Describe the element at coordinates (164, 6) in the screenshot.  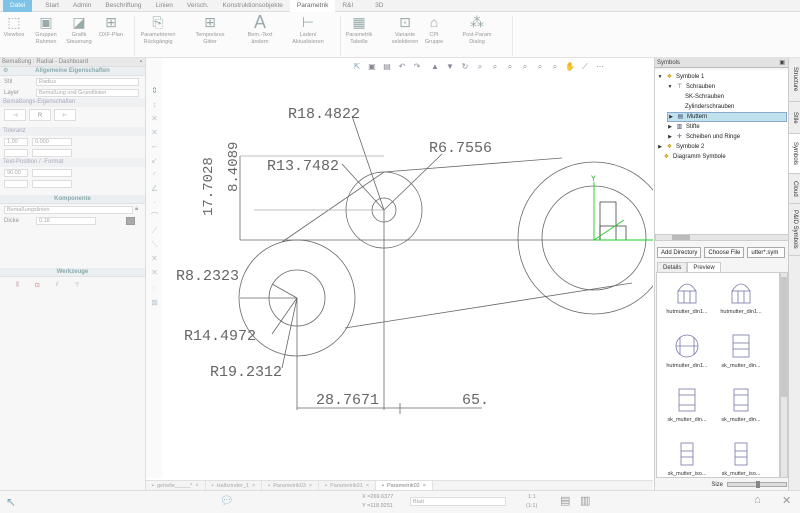
I see `menu-tab-linien: Linien` at that location.